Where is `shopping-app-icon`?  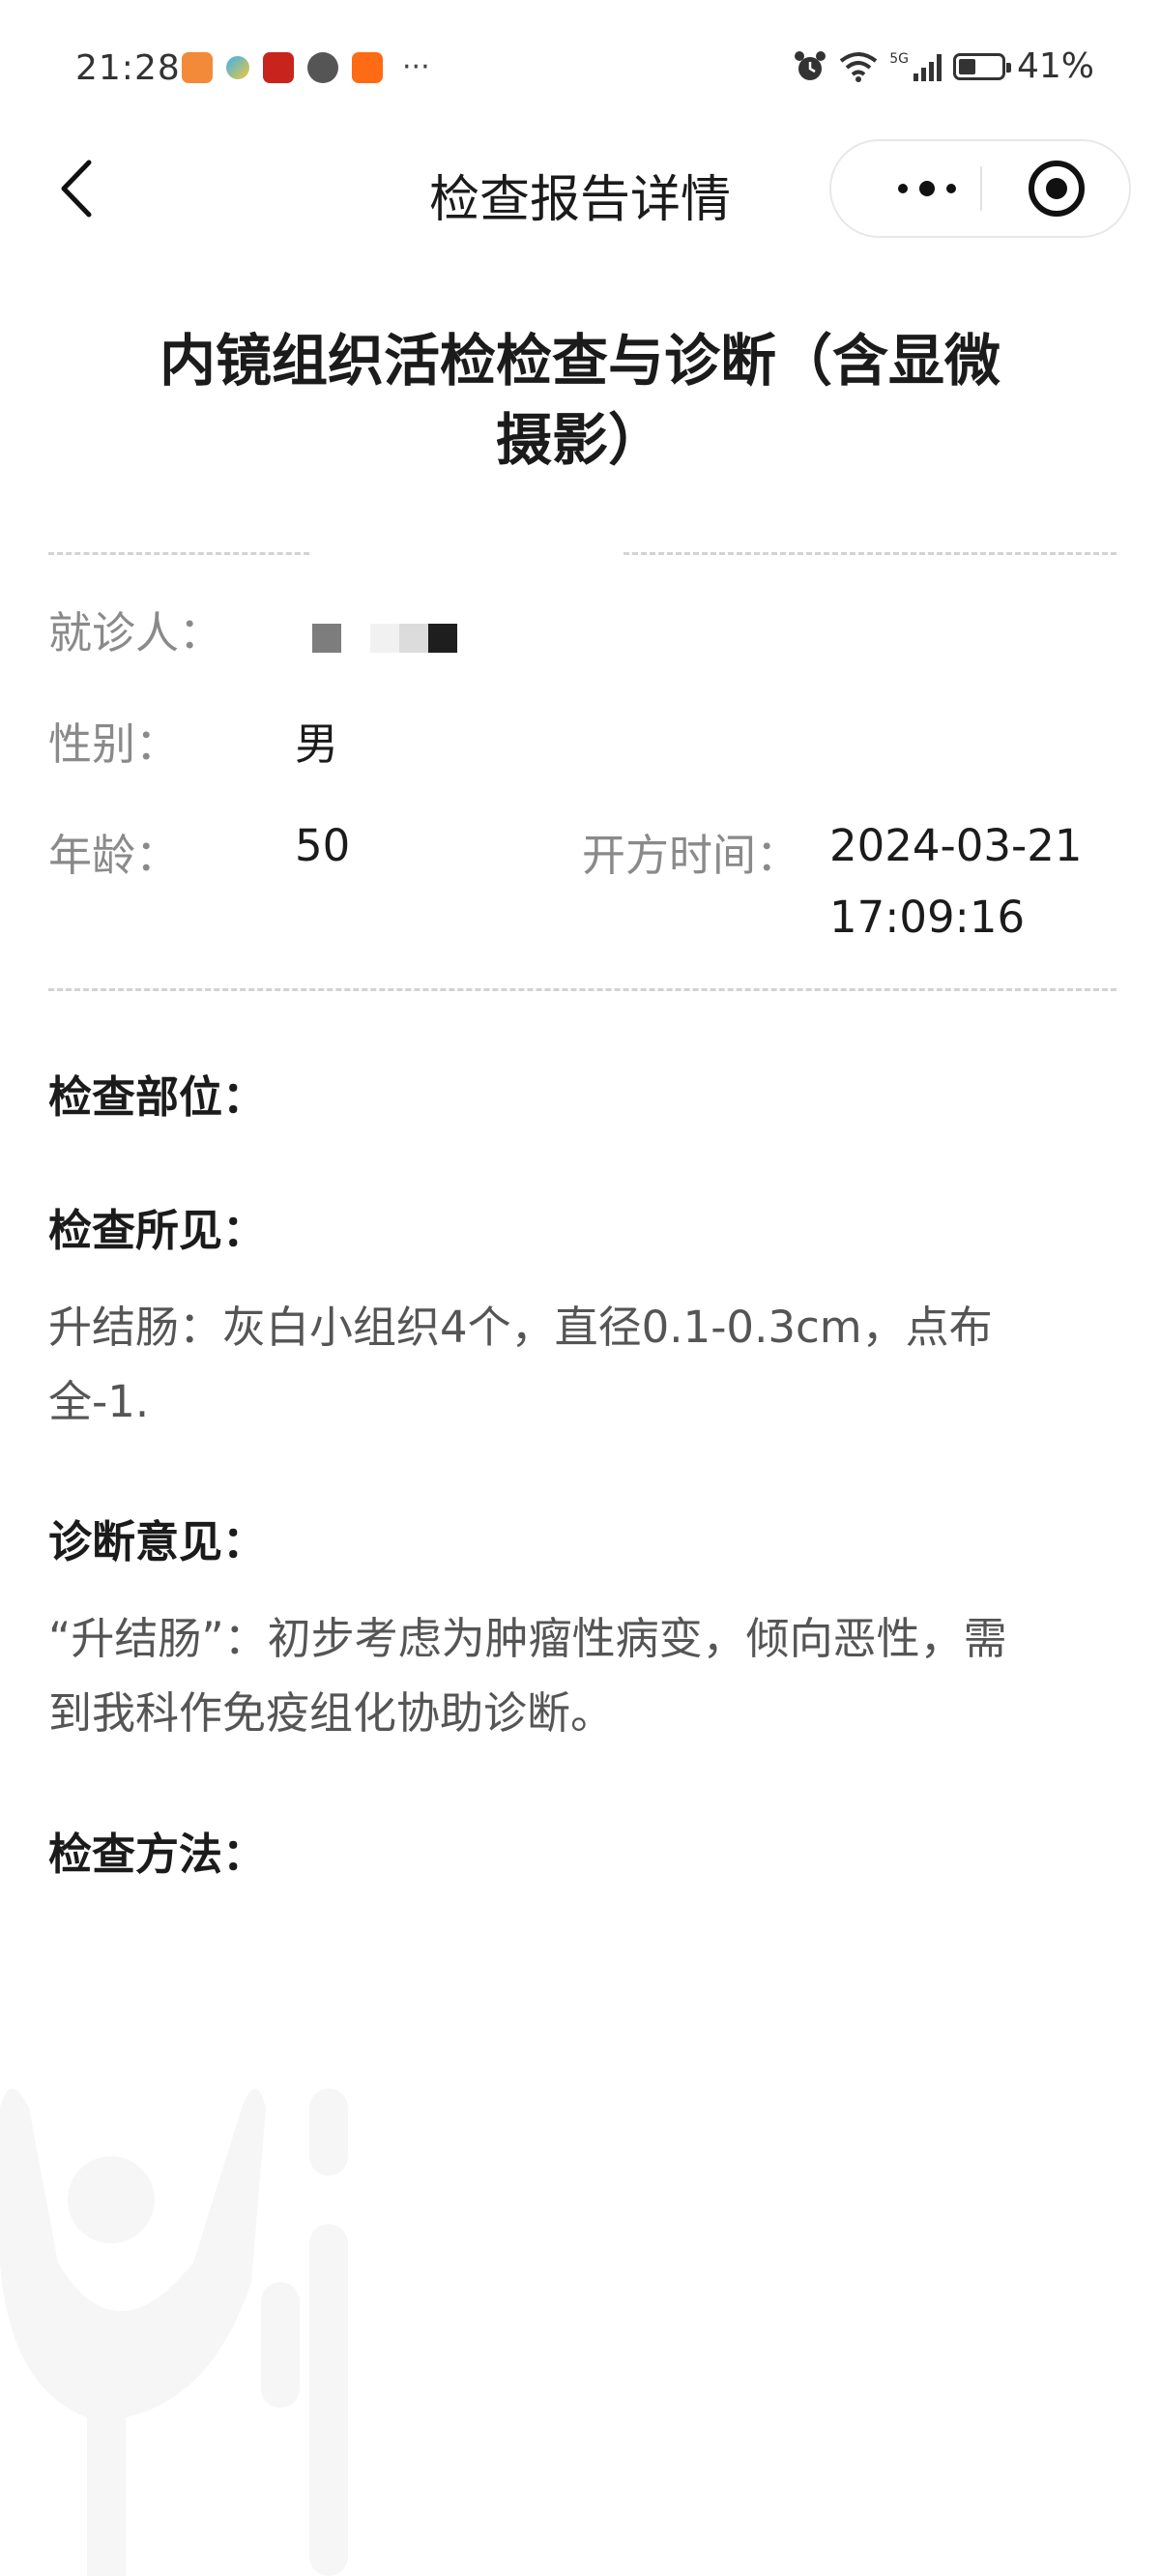 shopping-app-icon is located at coordinates (198, 67).